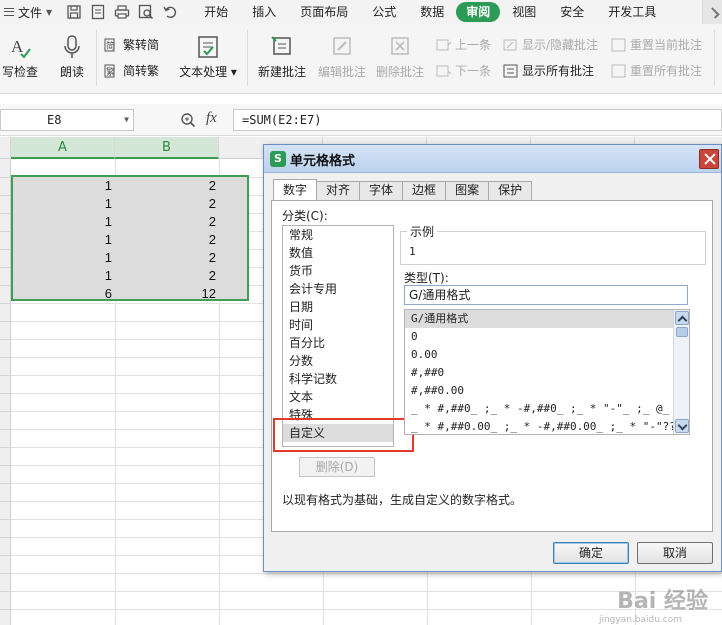 This screenshot has height=625, width=722. What do you see at coordinates (338, 235) in the screenshot?
I see `category-item-general: 常规` at bounding box center [338, 235].